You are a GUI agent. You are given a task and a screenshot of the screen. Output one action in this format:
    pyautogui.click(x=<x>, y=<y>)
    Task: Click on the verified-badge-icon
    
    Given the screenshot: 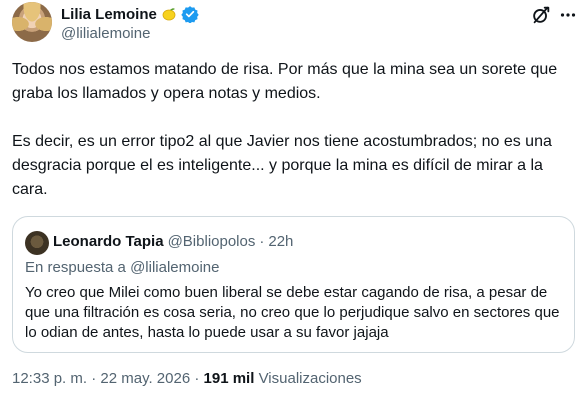 What is the action you would take?
    pyautogui.click(x=190, y=14)
    